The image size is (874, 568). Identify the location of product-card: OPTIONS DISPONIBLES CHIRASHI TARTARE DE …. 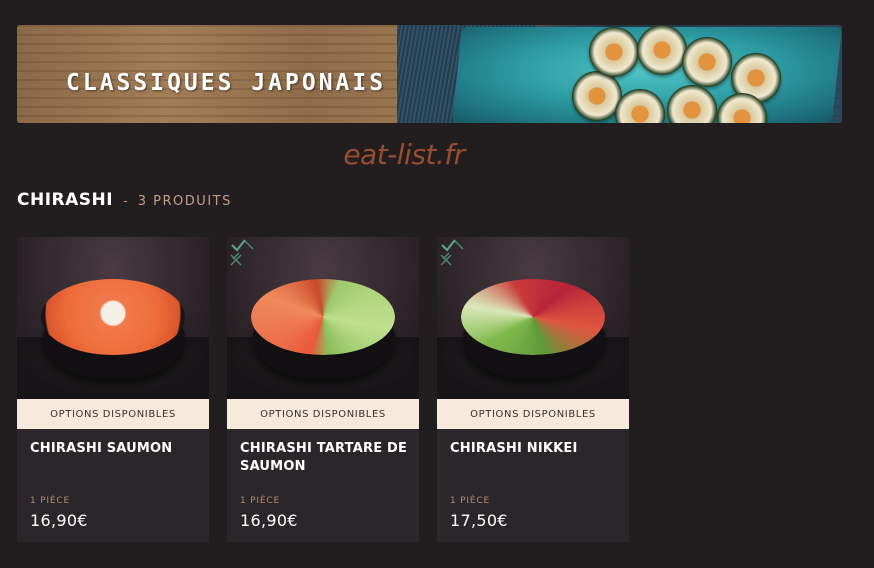
(323, 389).